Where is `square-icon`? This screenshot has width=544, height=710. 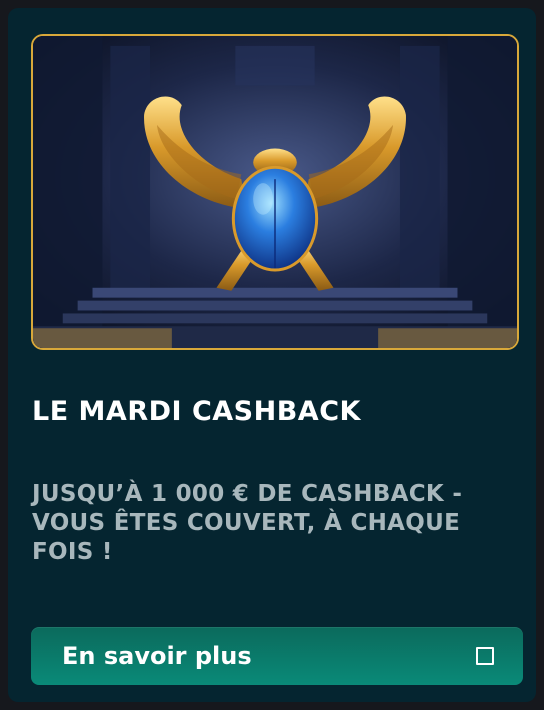 square-icon is located at coordinates (485, 656).